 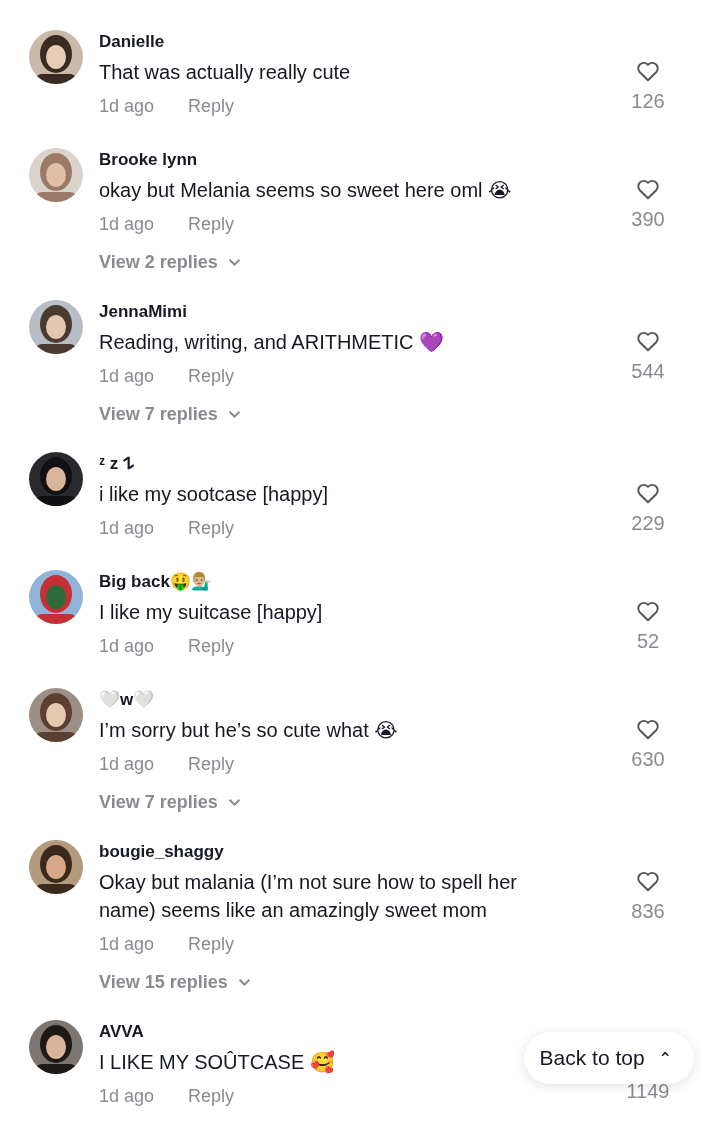 I want to click on comment-text: Reading, writing, and ARITHMETIC 💜, so click(x=272, y=342).